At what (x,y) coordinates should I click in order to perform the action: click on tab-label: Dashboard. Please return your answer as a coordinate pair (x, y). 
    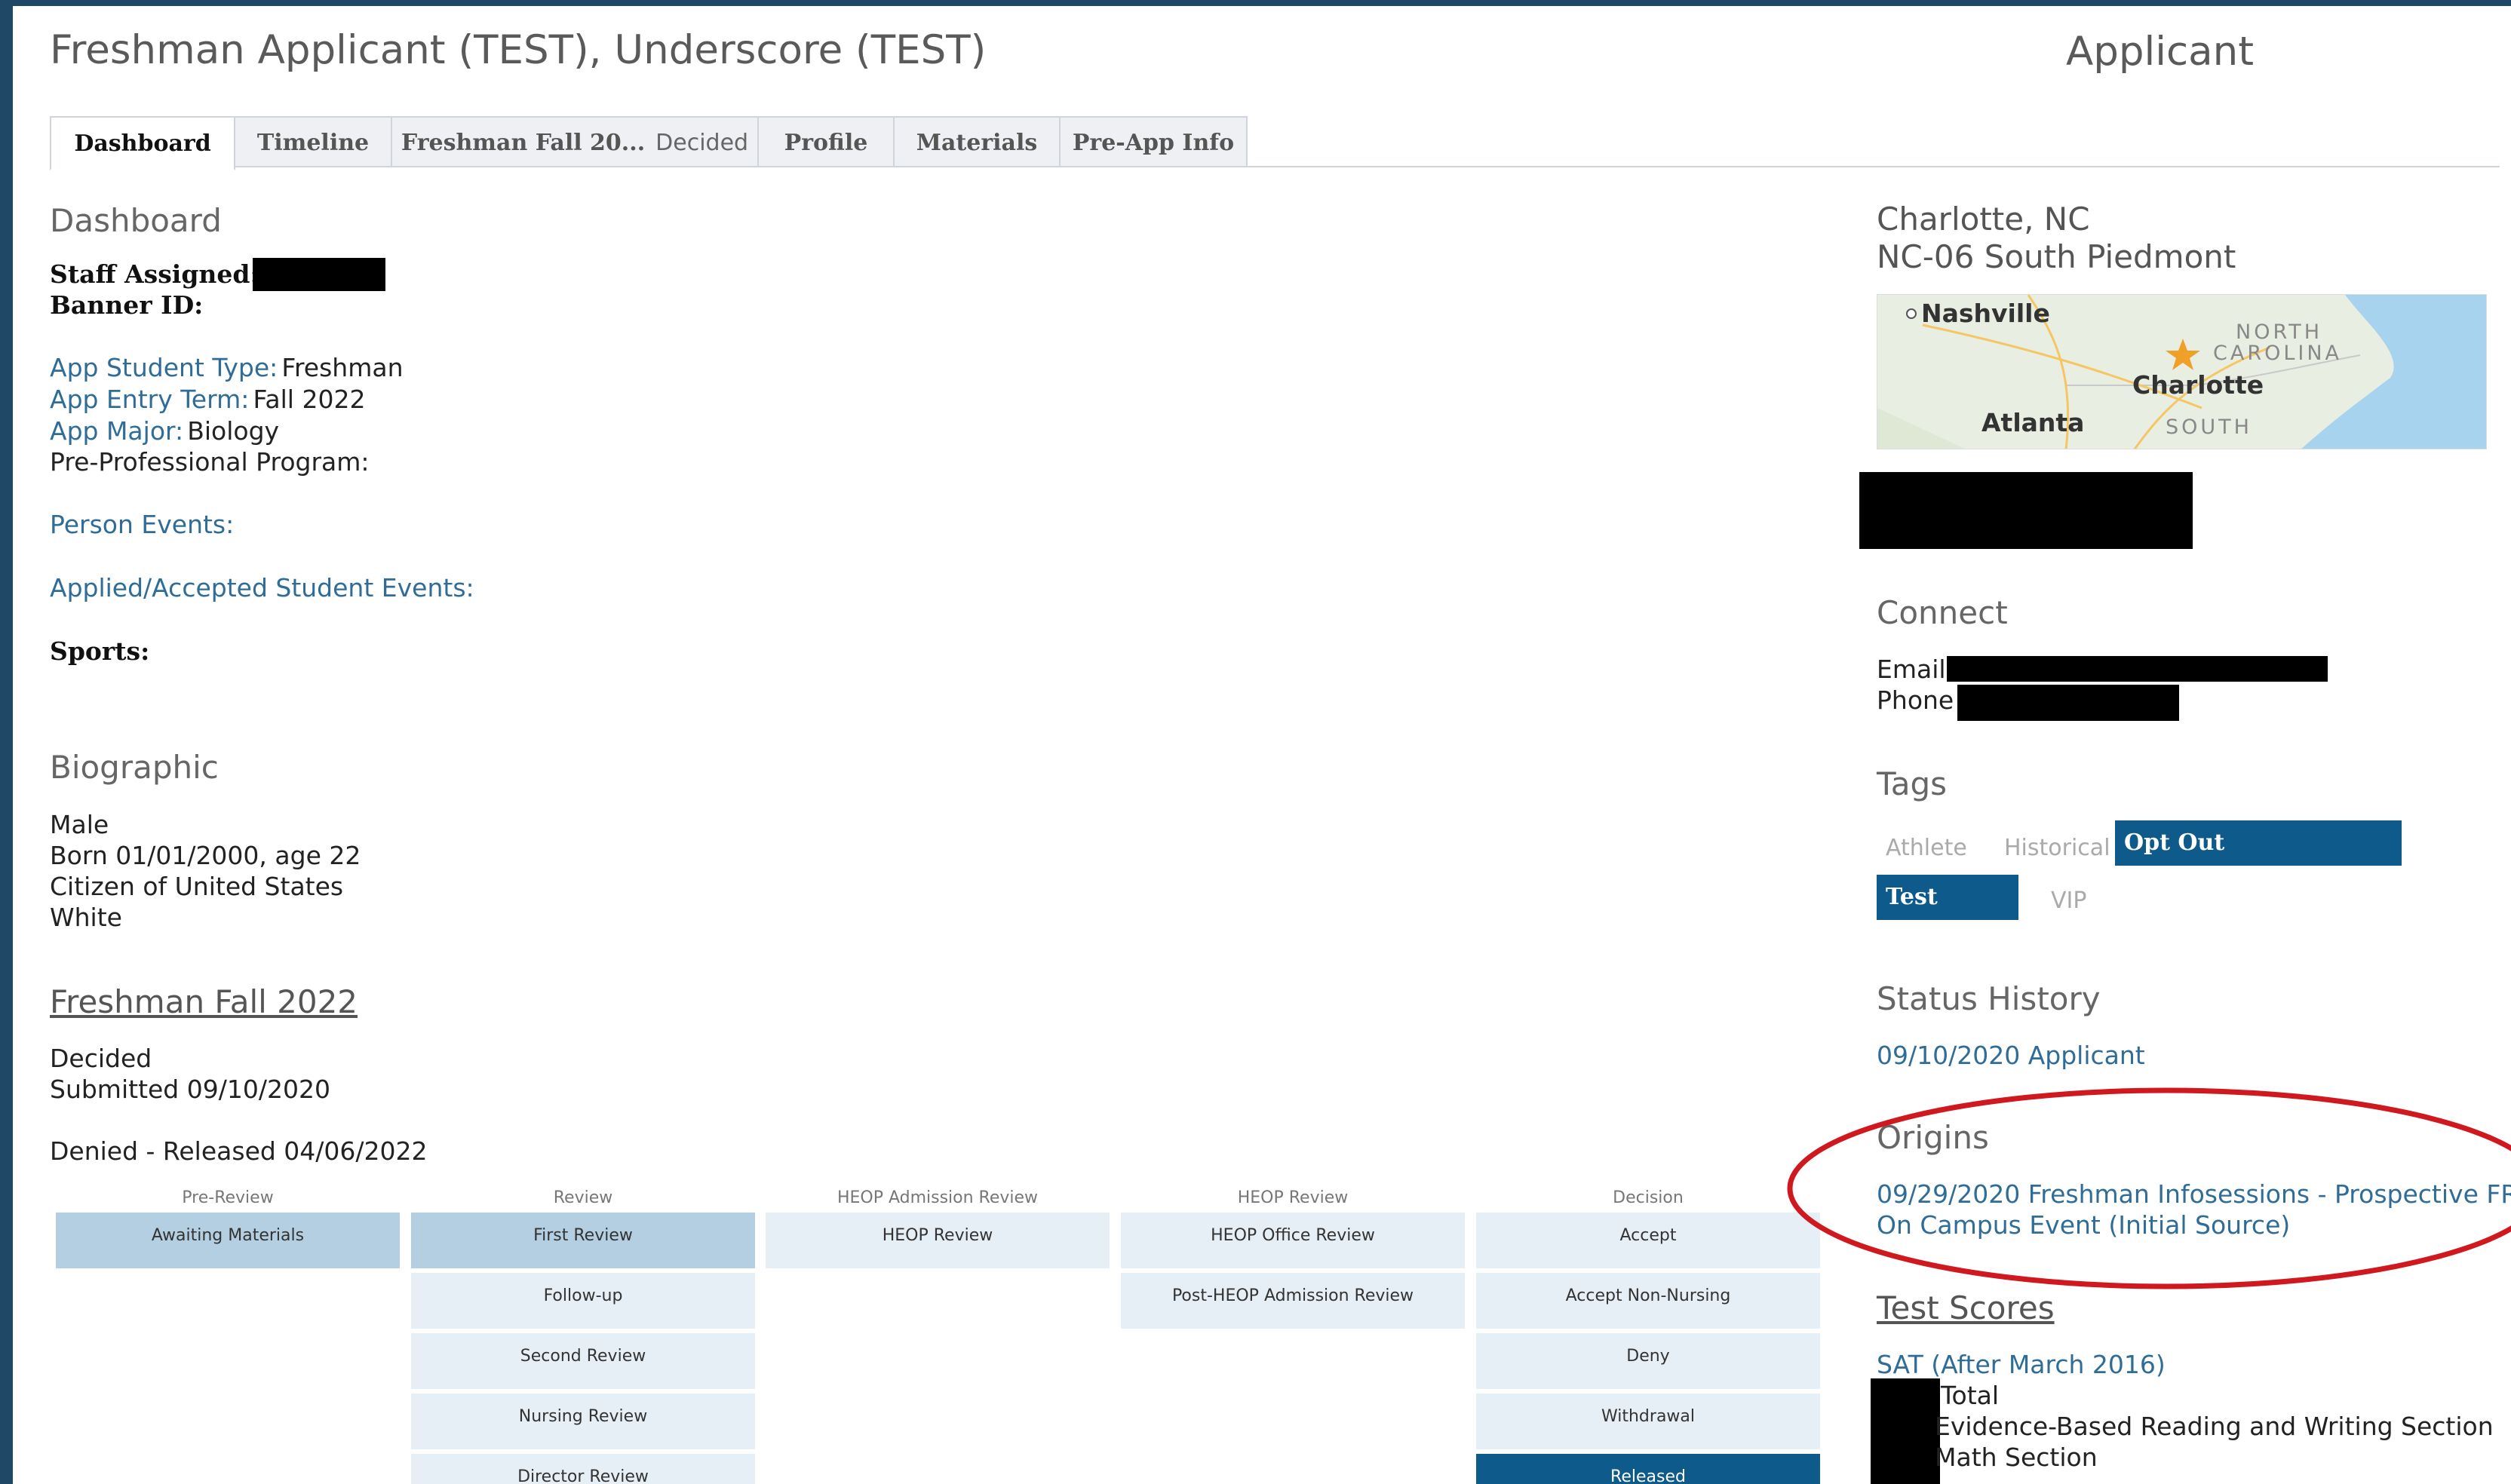
    Looking at the image, I should click on (142, 143).